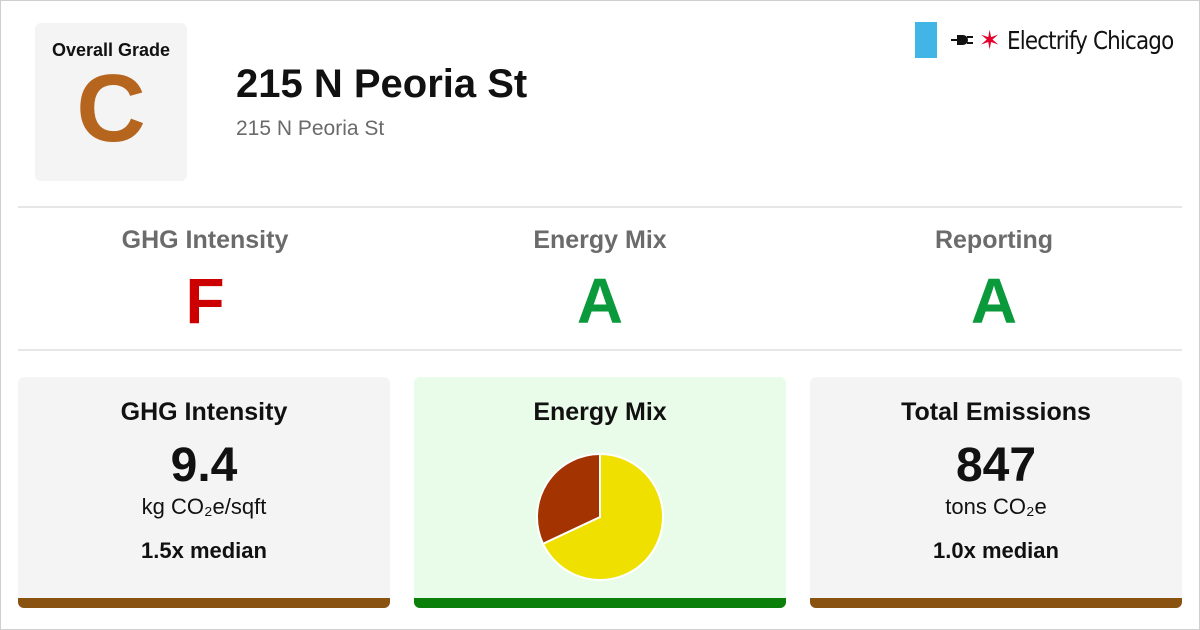 The height and width of the screenshot is (630, 1200). Describe the element at coordinates (996, 506) in the screenshot. I see `emissions-unit: tons CO₂e` at that location.